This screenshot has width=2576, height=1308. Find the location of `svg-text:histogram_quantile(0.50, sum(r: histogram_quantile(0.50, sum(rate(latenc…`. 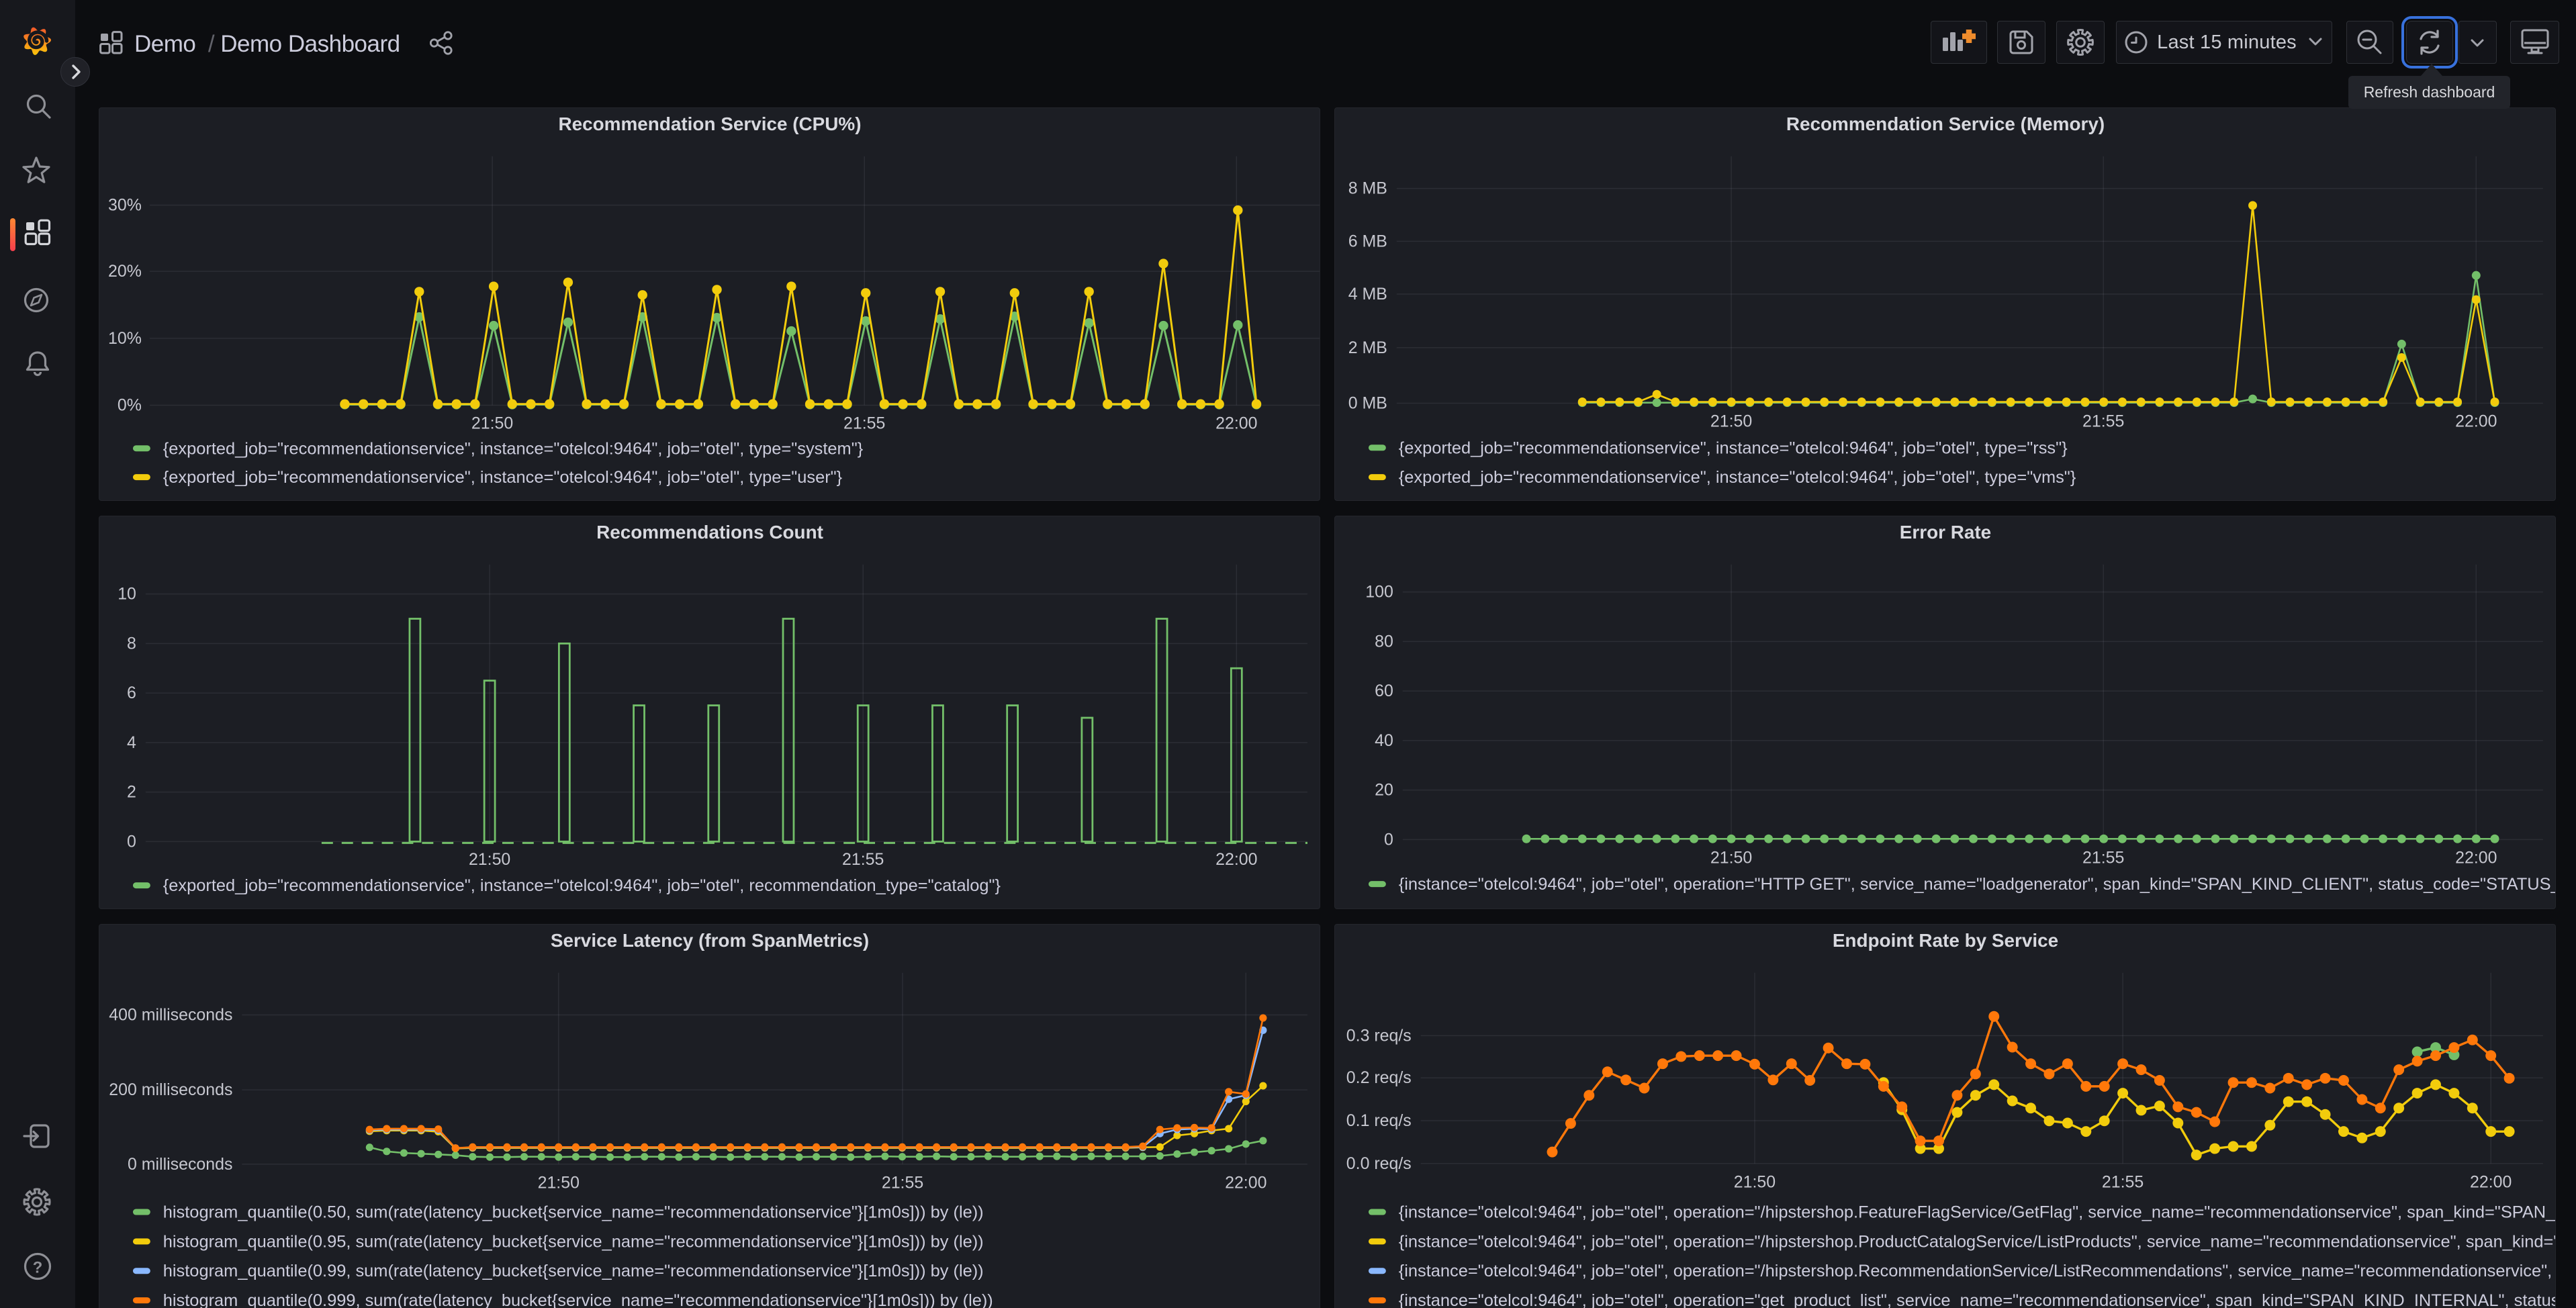

svg-text:histogram_quantile(0.50, sum(r: histogram_quantile(0.50, sum(rate(latenc… is located at coordinates (573, 1213).